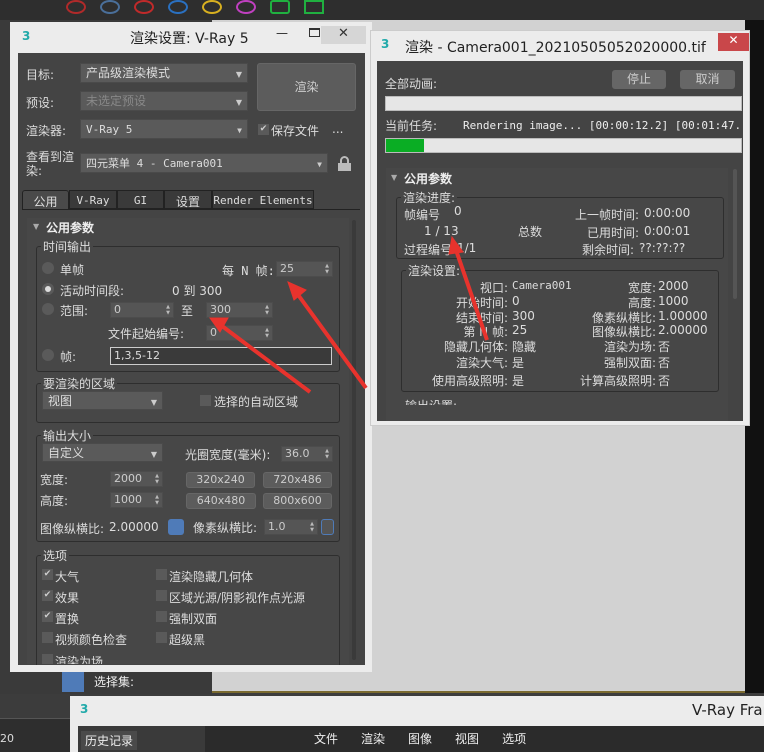 The width and height of the screenshot is (764, 752). Describe the element at coordinates (331, 340) in the screenshot. I see `arrow-every-n` at that location.